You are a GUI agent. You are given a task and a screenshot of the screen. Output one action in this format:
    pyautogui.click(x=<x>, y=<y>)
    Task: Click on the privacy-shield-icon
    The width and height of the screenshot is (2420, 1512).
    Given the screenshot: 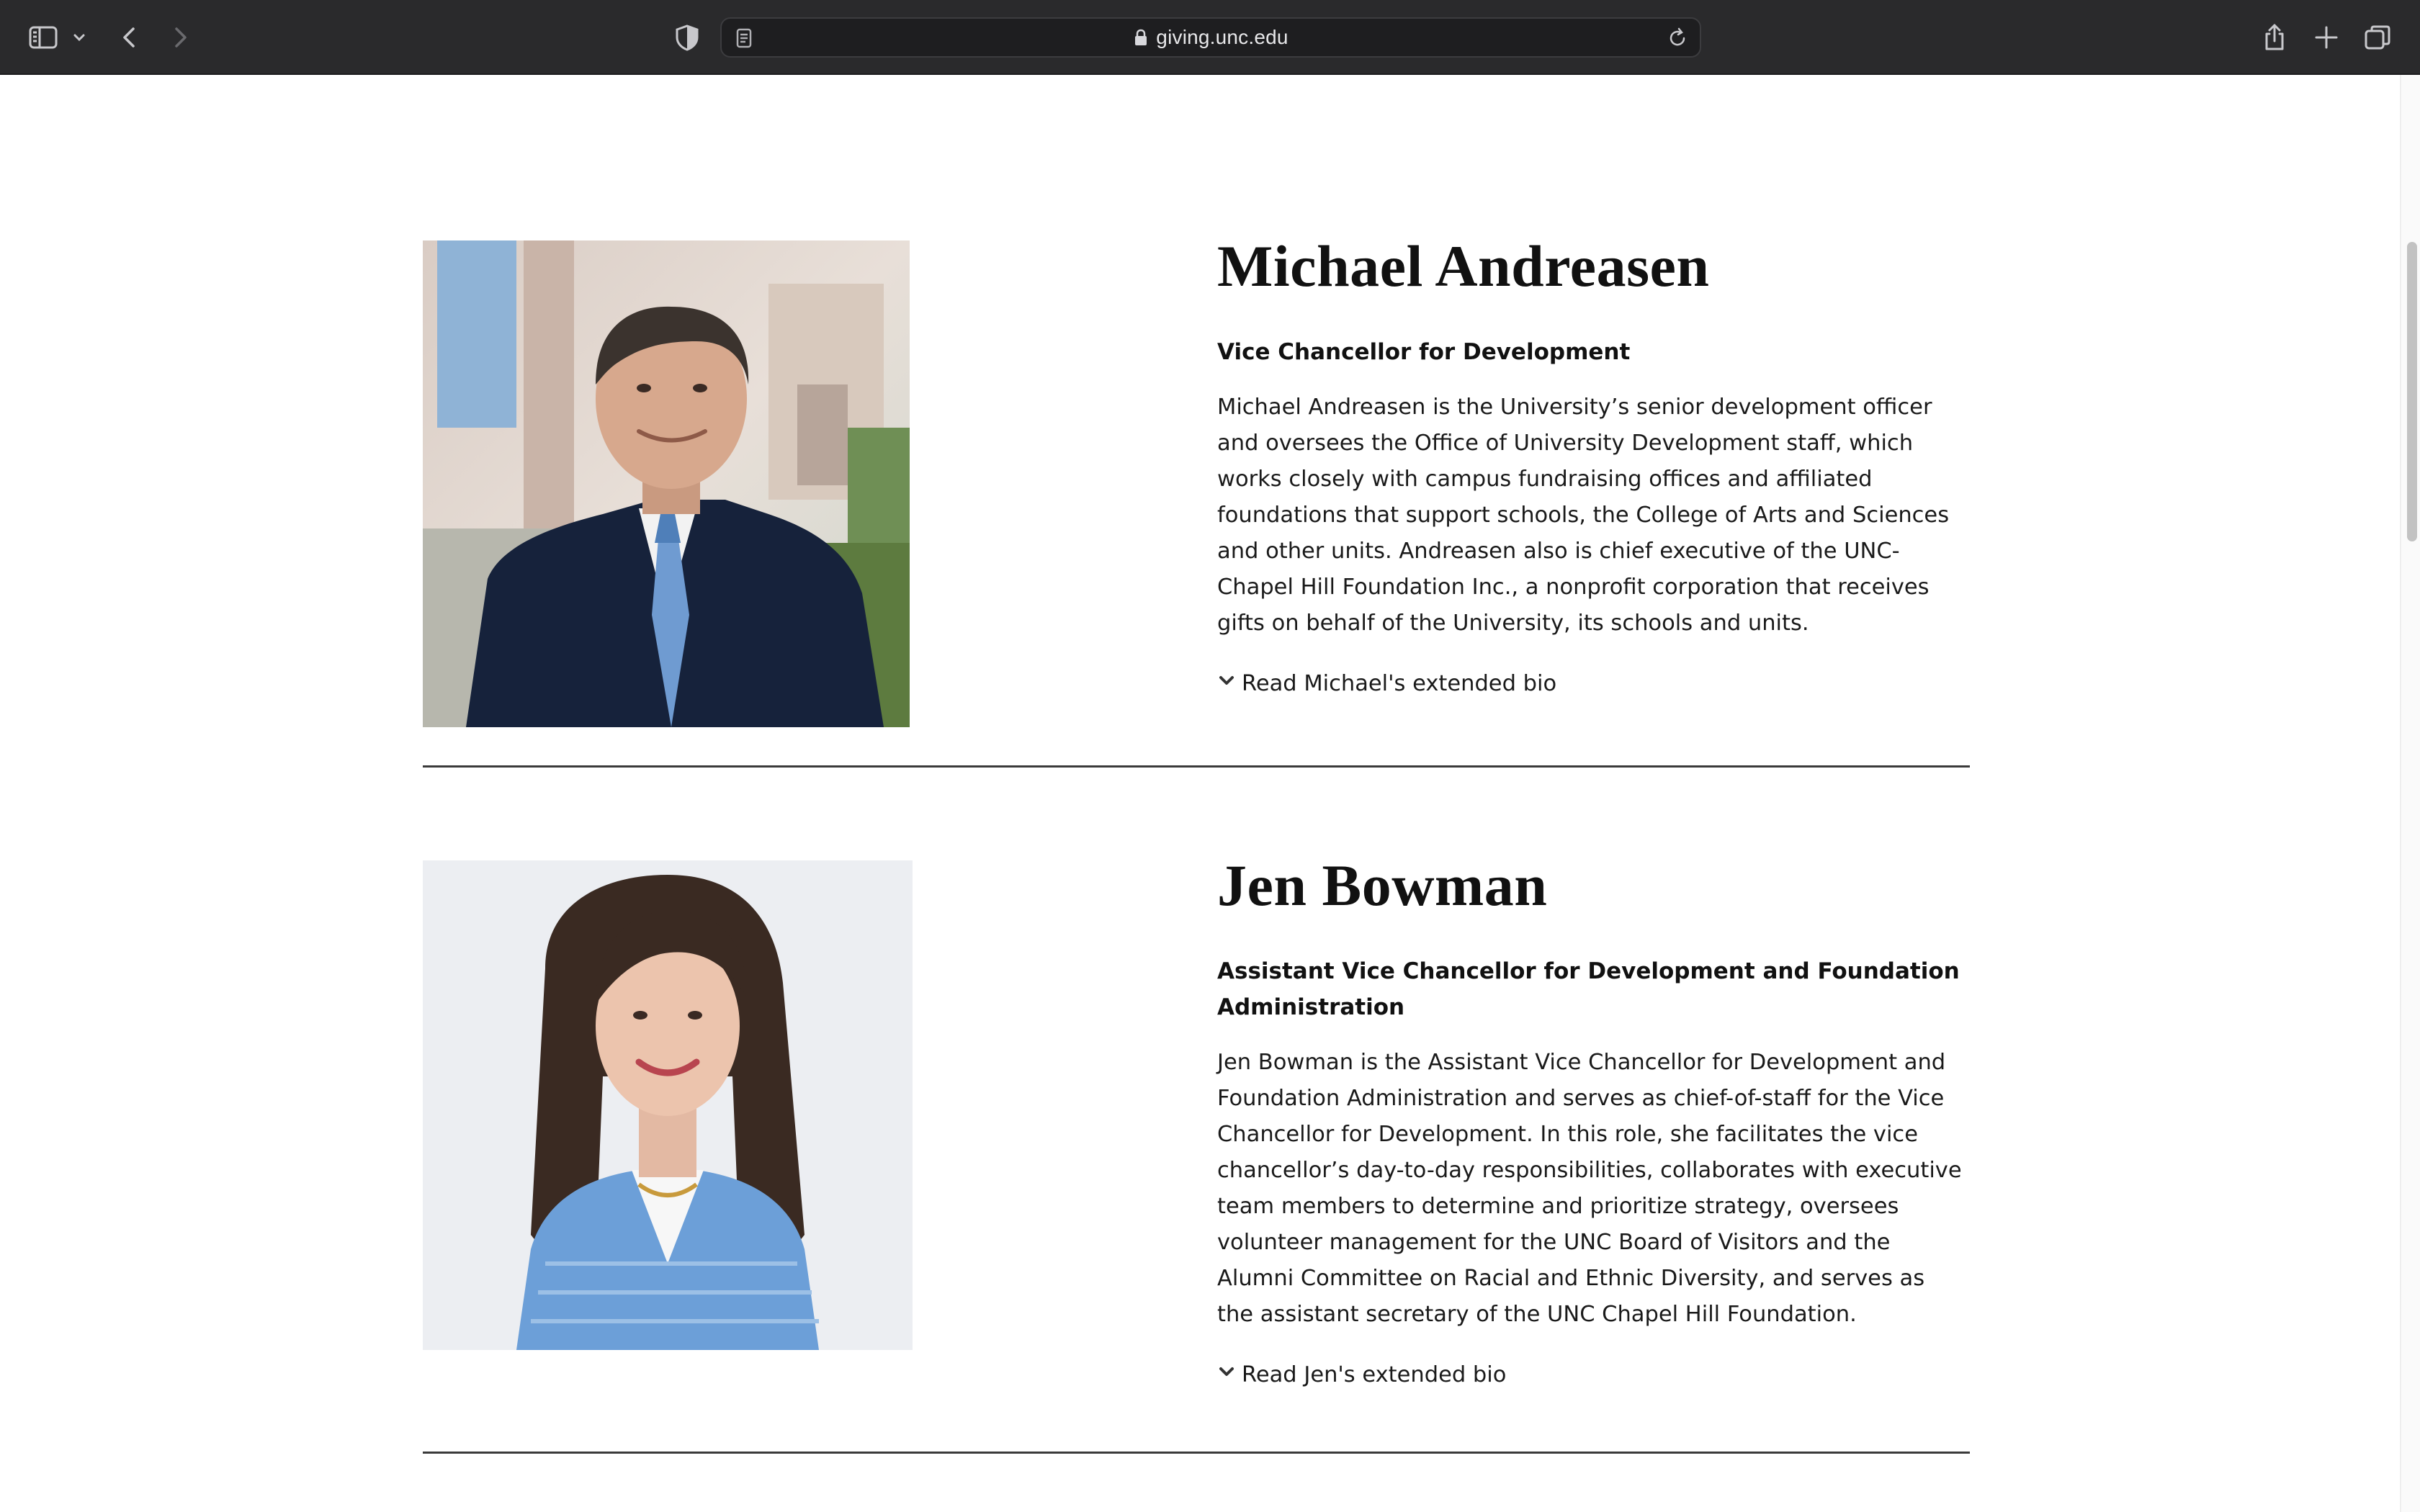 What is the action you would take?
    pyautogui.click(x=687, y=37)
    